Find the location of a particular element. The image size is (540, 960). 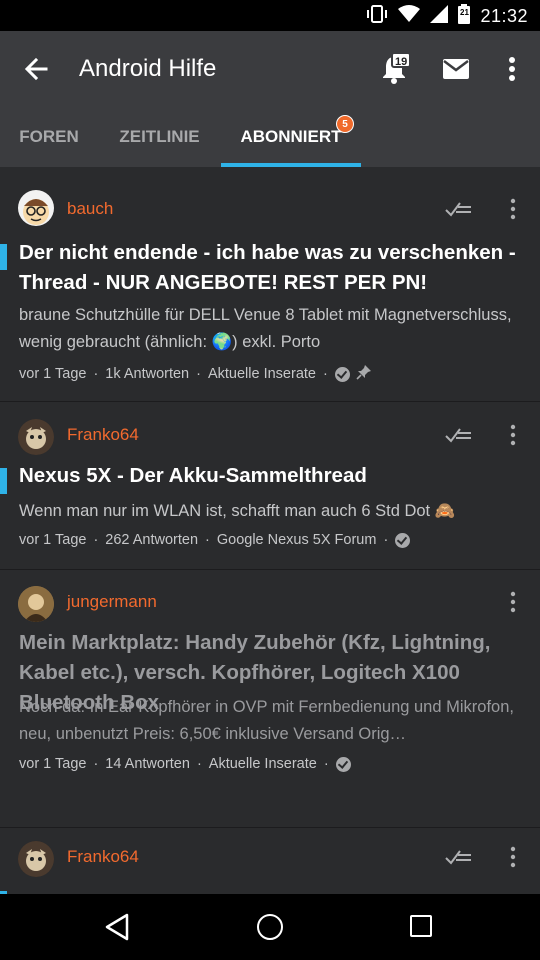

tab-abonniert: ABONNIERT is located at coordinates (291, 136).